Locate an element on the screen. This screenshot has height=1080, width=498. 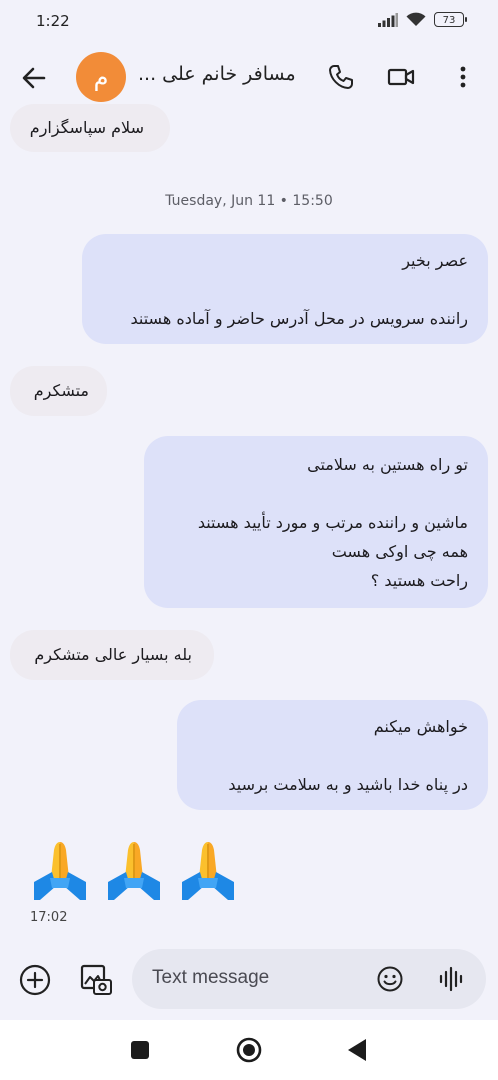
emoji-smile-icon is located at coordinates (390, 979).